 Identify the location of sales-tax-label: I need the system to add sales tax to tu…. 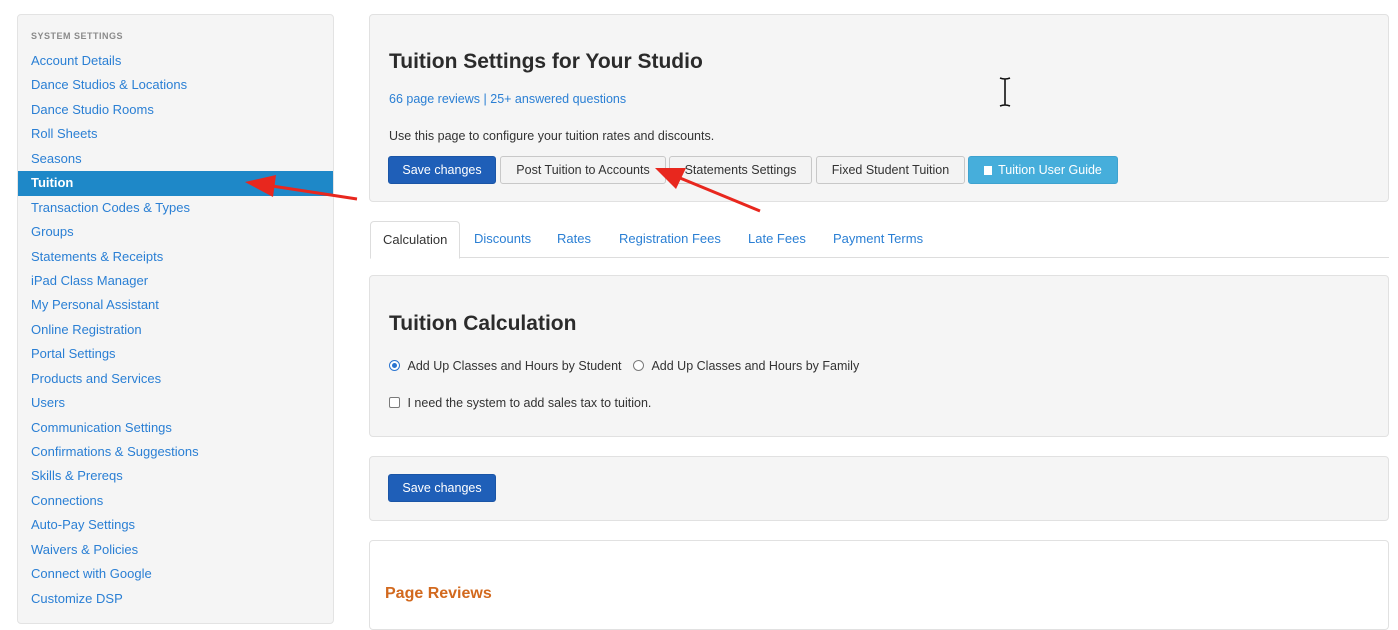
(529, 403).